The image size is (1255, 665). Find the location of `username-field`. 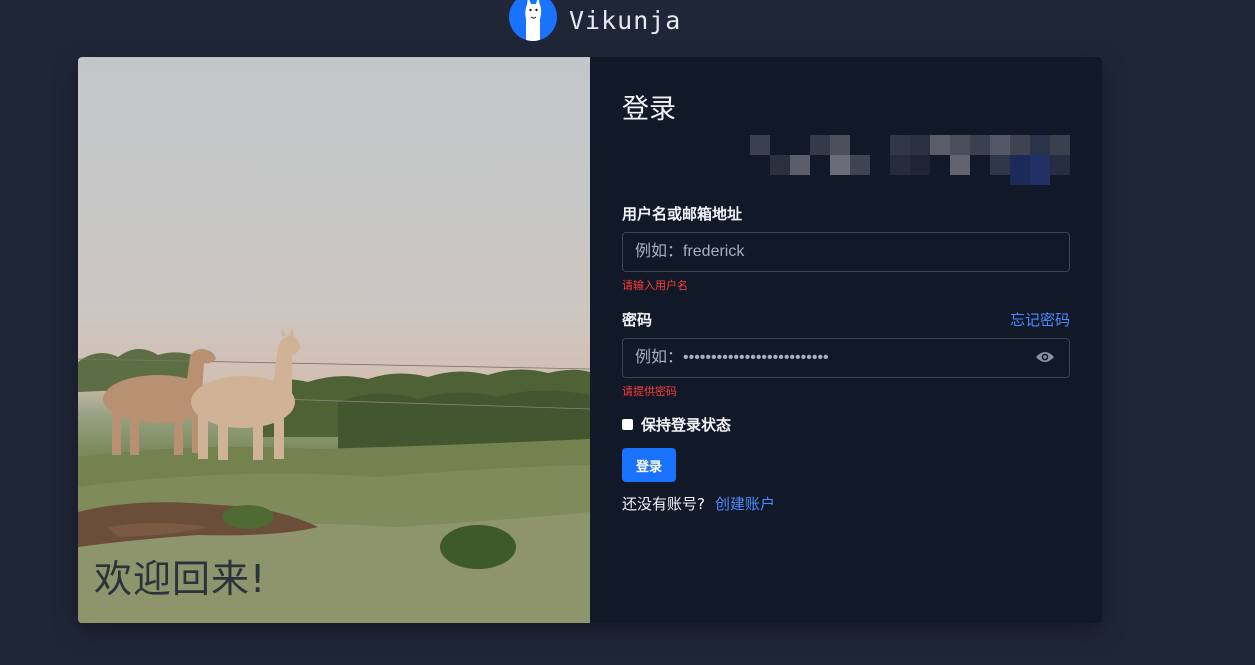

username-field is located at coordinates (846, 252).